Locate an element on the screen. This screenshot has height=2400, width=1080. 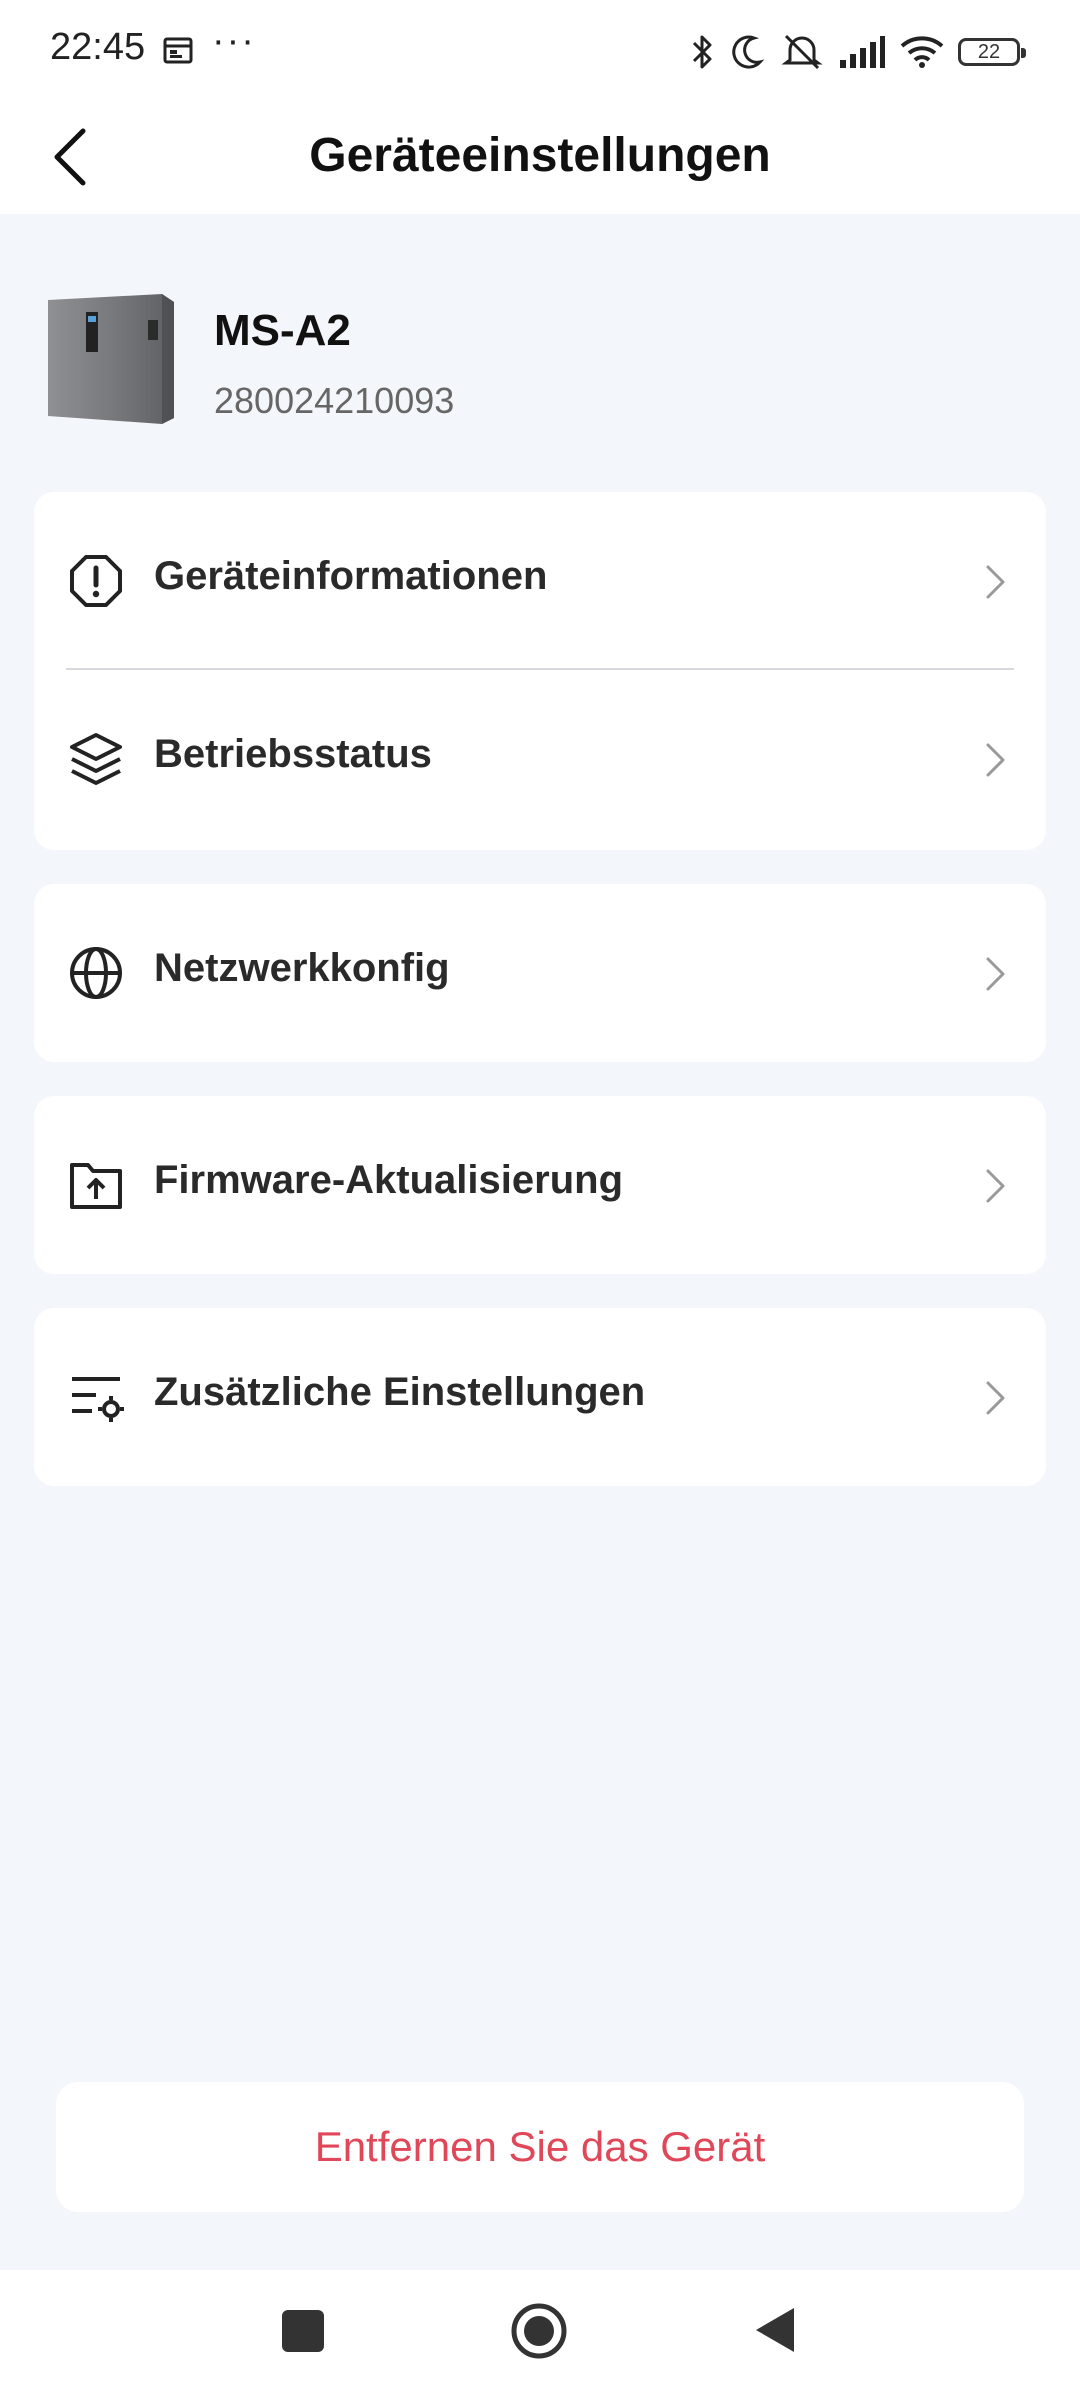
page-title: Geräteeinstellungen is located at coordinates (540, 155).